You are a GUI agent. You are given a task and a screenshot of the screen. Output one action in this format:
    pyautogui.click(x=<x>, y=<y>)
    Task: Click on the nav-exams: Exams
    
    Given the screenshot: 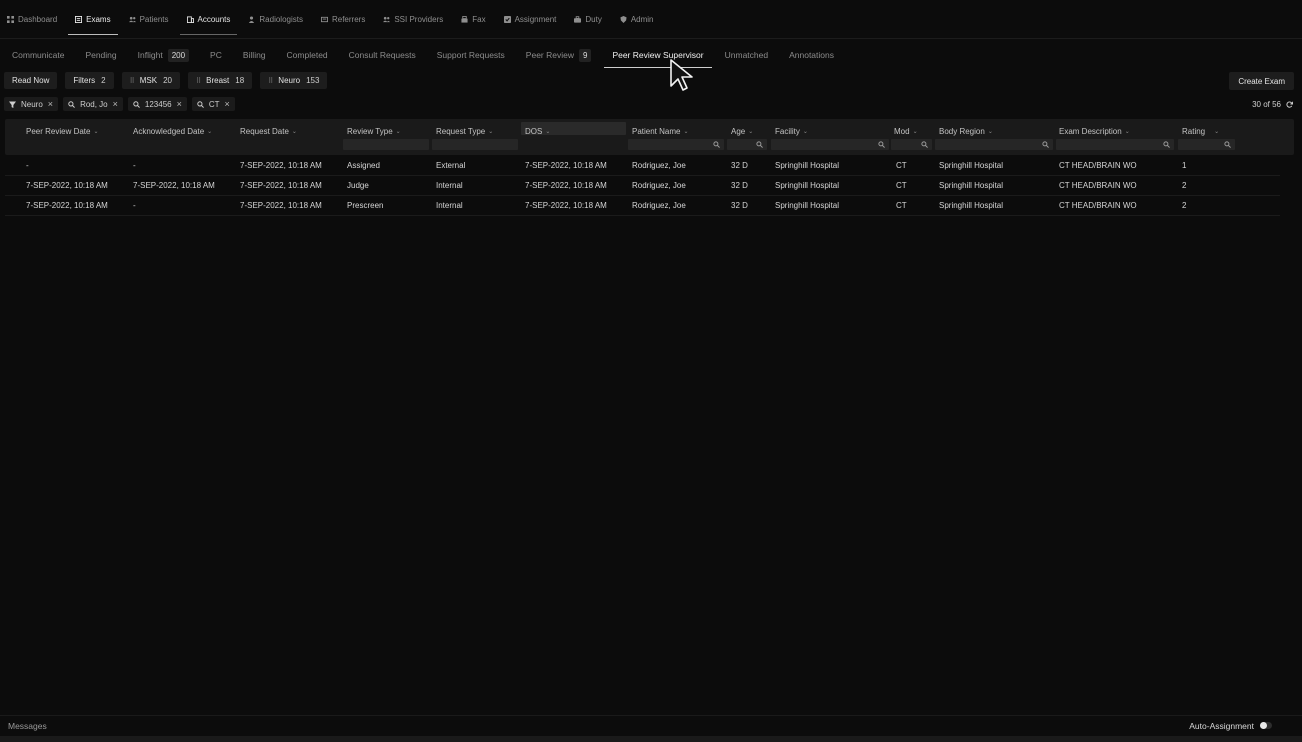 What is the action you would take?
    pyautogui.click(x=93, y=22)
    